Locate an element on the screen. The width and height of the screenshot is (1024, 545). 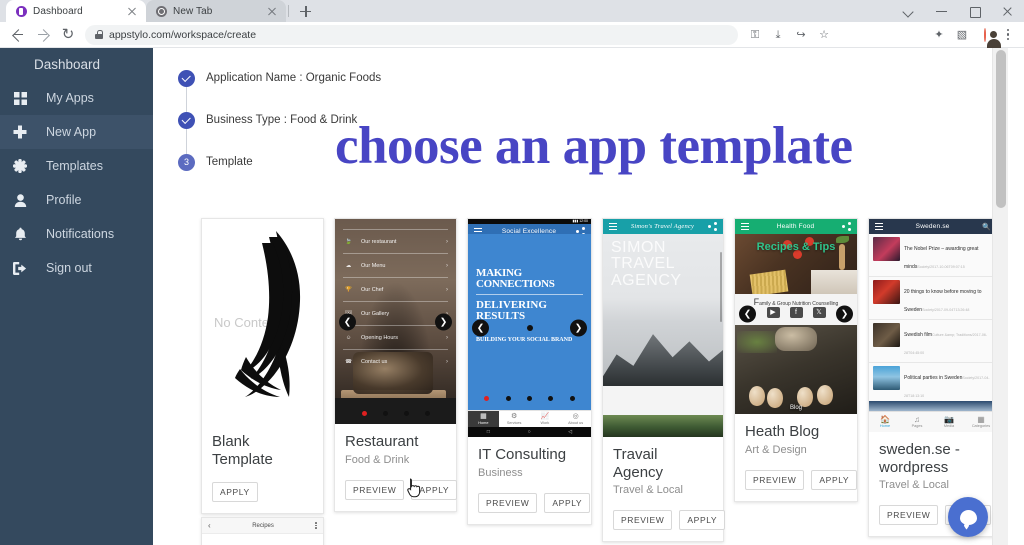
egg-graphic is located at coordinates (825, 395).